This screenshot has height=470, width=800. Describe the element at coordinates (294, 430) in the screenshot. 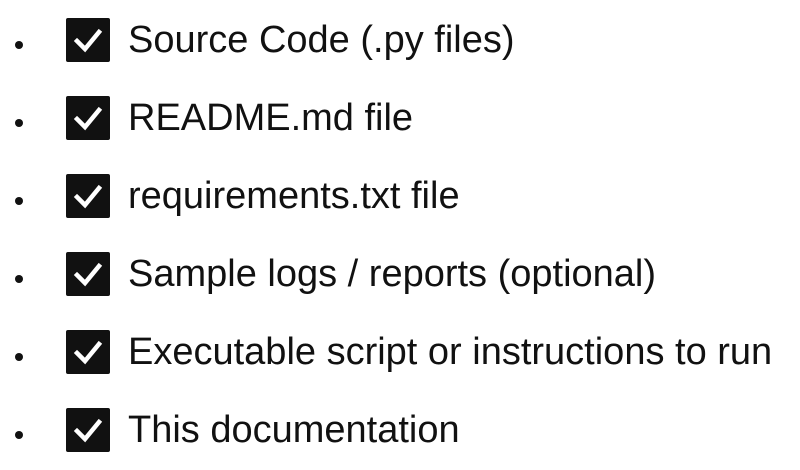

I see `list-item-label: This documentation` at that location.